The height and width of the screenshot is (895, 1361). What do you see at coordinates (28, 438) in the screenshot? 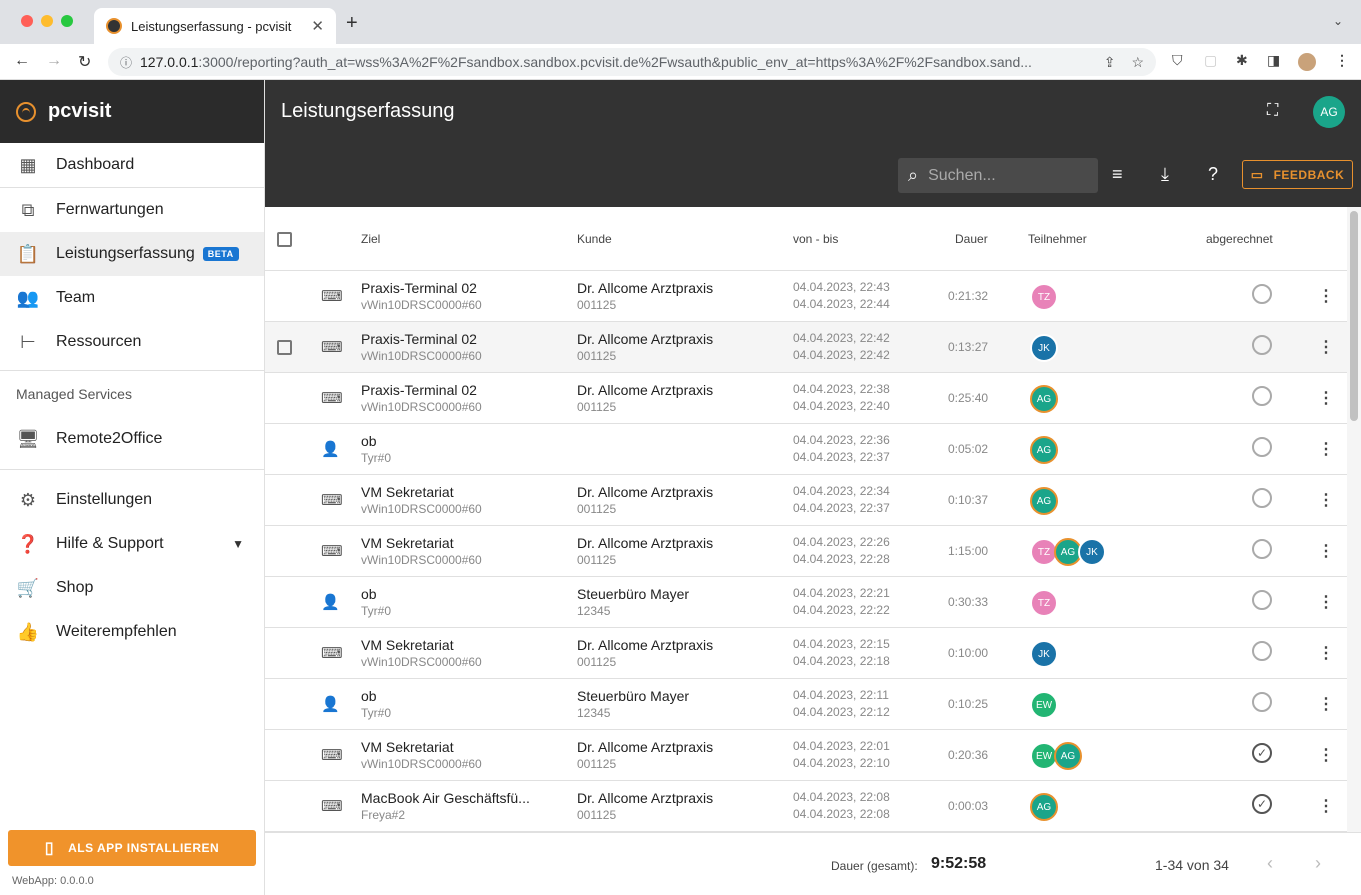
I see `monitor-icon: 🖥` at bounding box center [28, 438].